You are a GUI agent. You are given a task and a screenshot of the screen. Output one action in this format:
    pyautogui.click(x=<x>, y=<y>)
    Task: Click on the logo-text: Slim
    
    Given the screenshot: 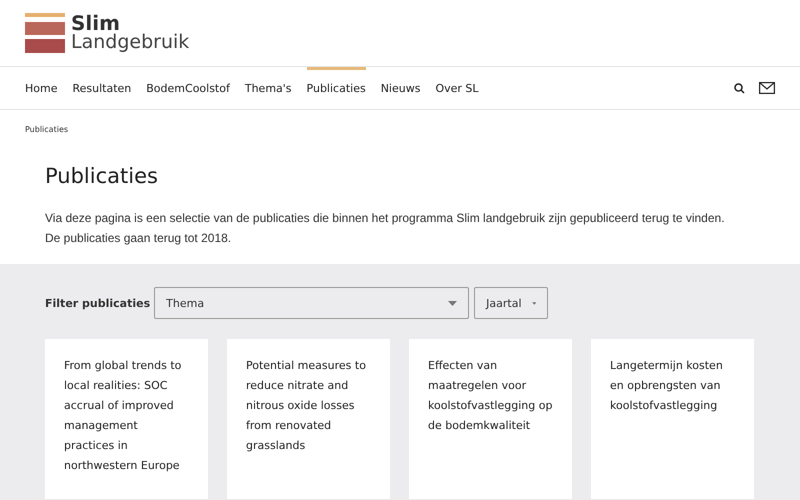 What is the action you would take?
    pyautogui.click(x=95, y=23)
    